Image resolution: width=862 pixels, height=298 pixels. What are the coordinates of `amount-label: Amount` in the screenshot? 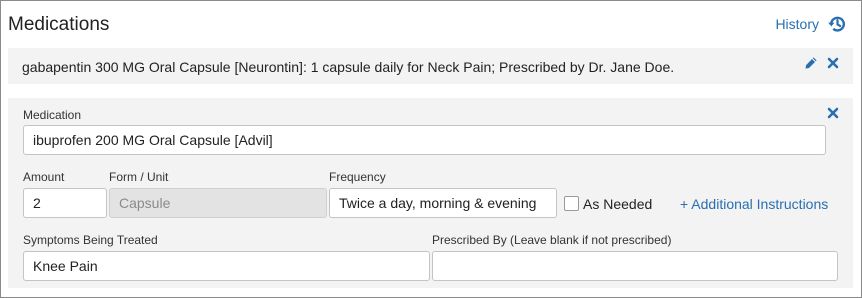 It's located at (44, 177).